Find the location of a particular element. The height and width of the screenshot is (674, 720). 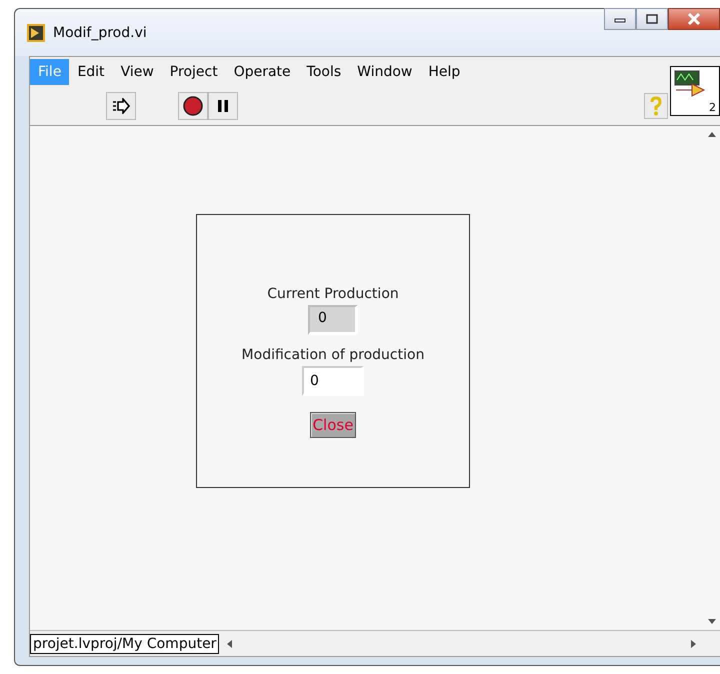

window-title: Modif_prod.vi is located at coordinates (100, 32).